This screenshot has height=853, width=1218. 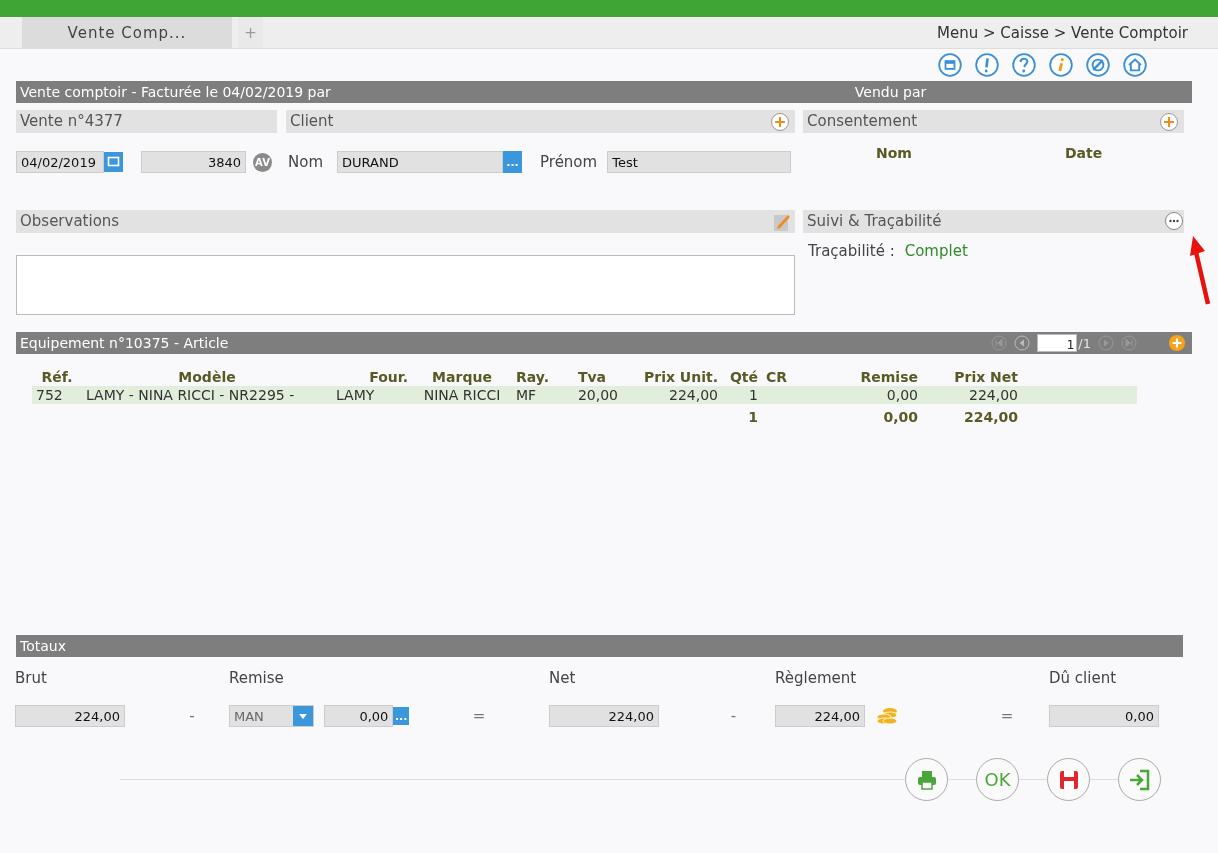 I want to click on alert-icon, so click(x=987, y=65).